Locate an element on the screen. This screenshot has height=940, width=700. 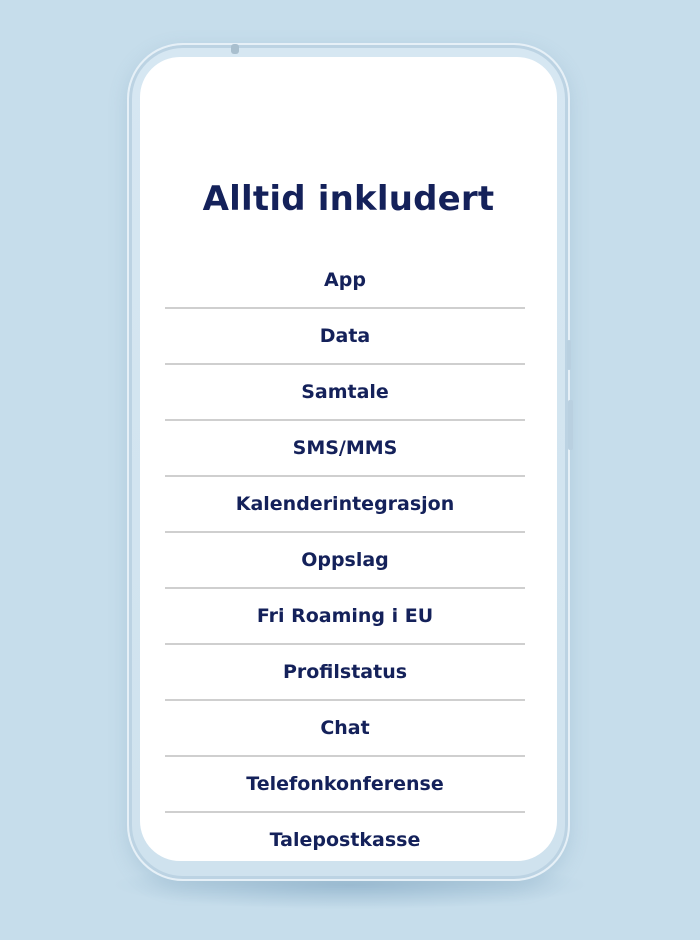
feature-item-fri-roaming: Fri Roaming i EU is located at coordinates (345, 617).